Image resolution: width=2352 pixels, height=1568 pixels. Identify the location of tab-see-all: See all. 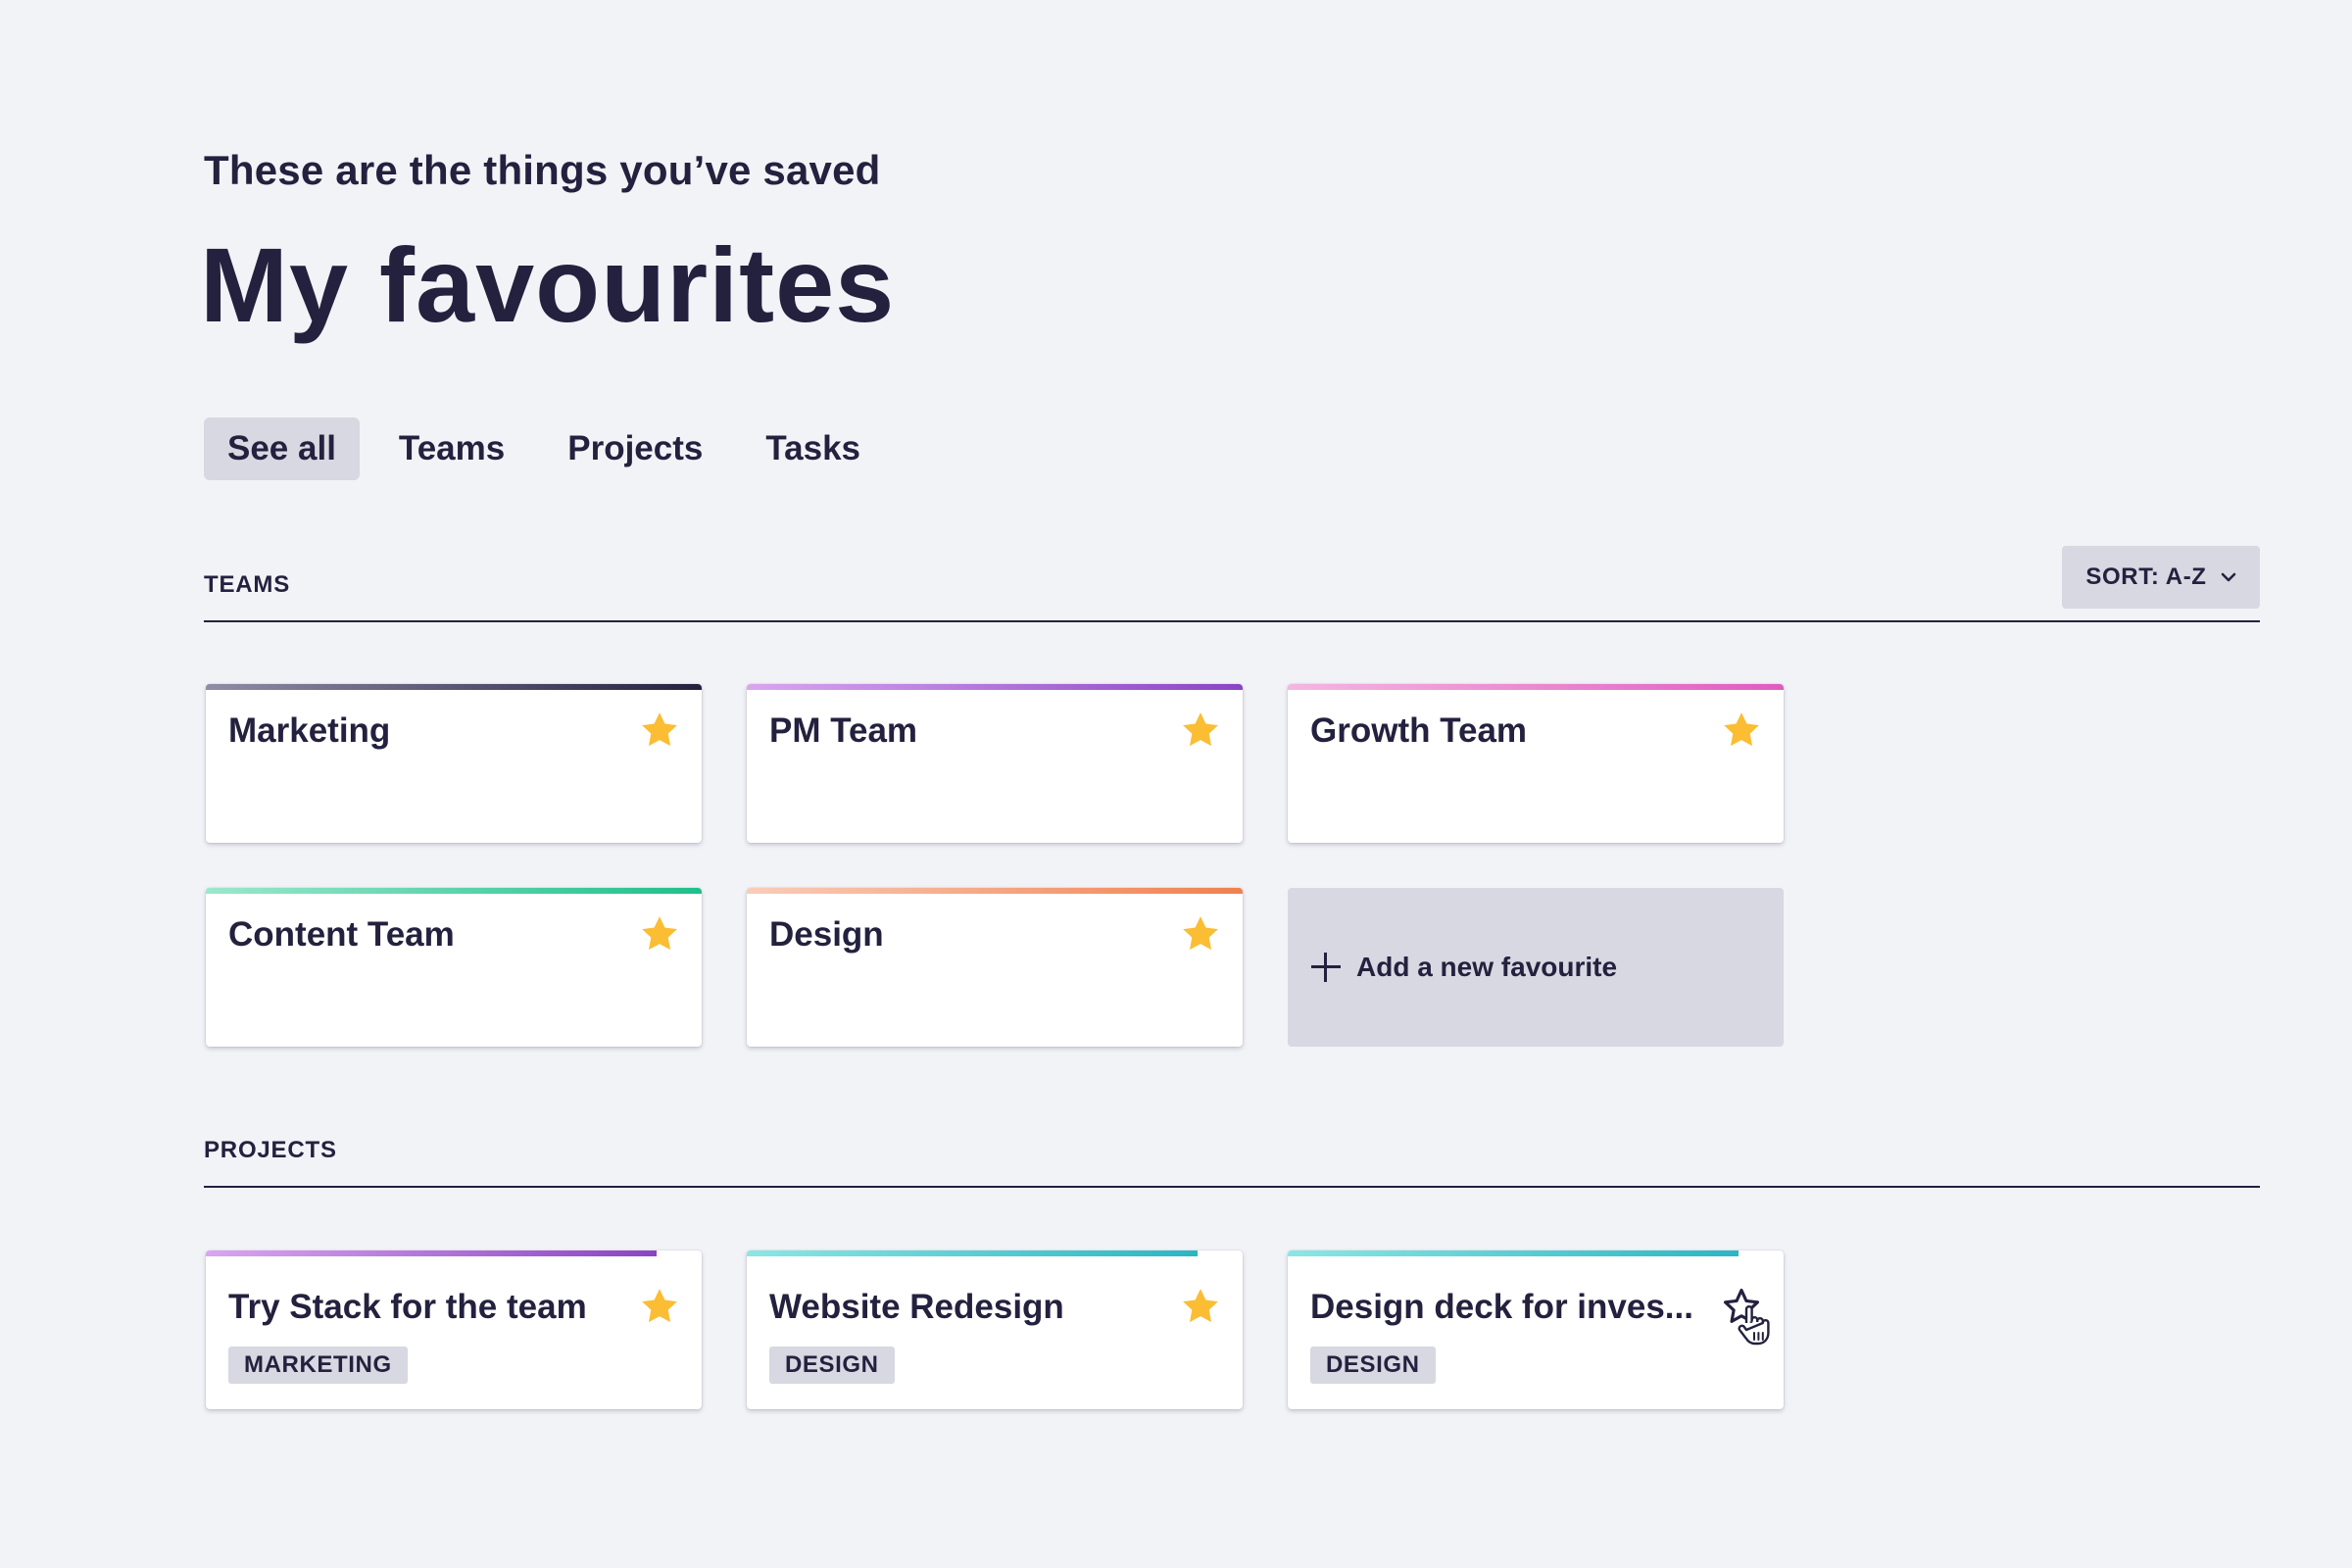
(282, 448).